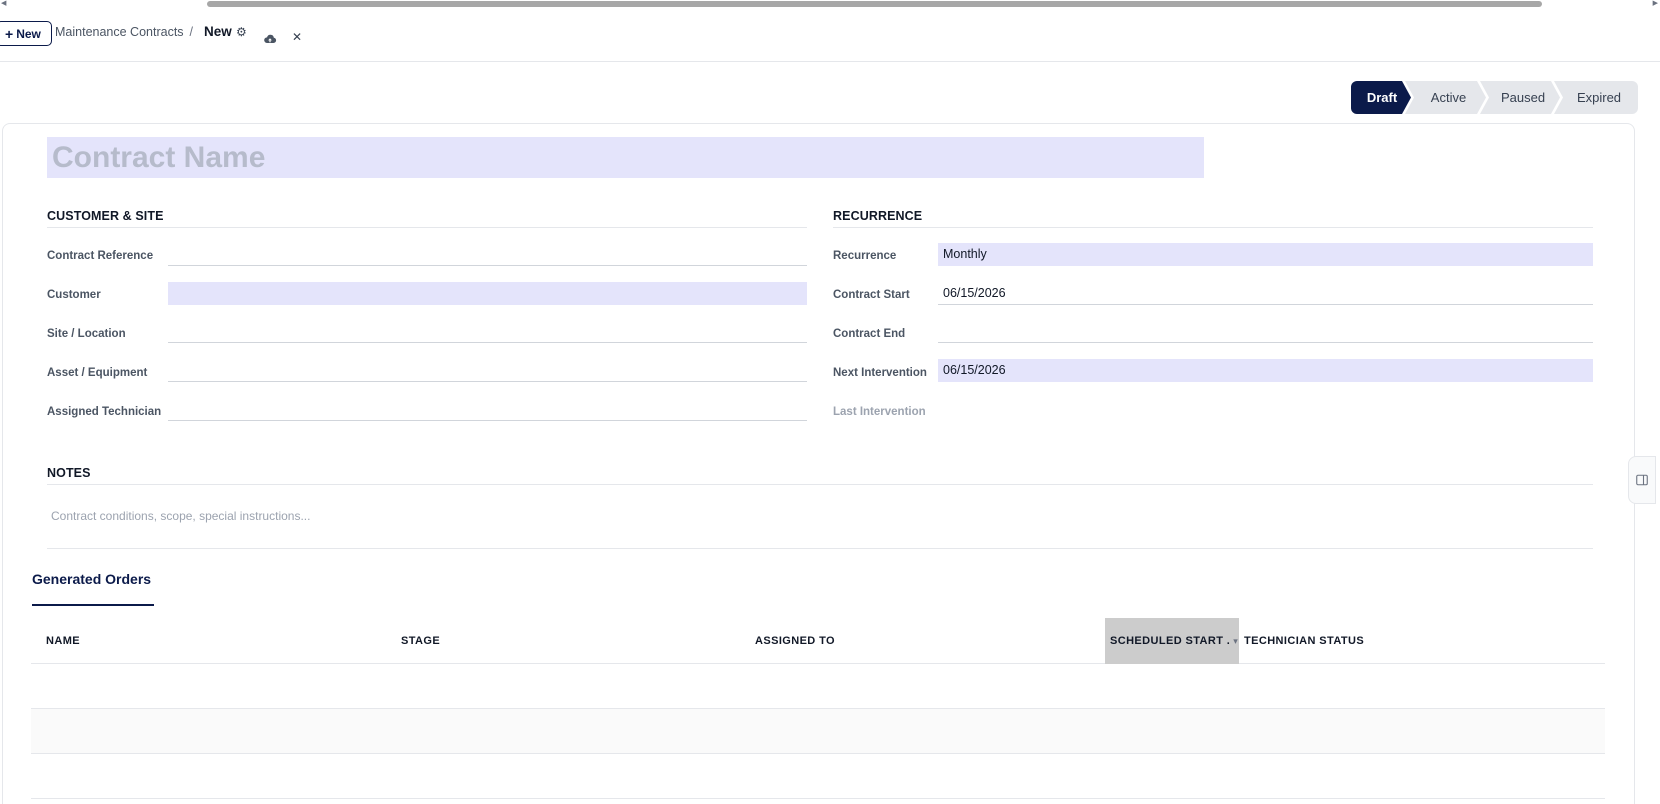 This screenshot has height=804, width=1660. Describe the element at coordinates (241, 32) in the screenshot. I see `gear-icon: ⚙` at that location.